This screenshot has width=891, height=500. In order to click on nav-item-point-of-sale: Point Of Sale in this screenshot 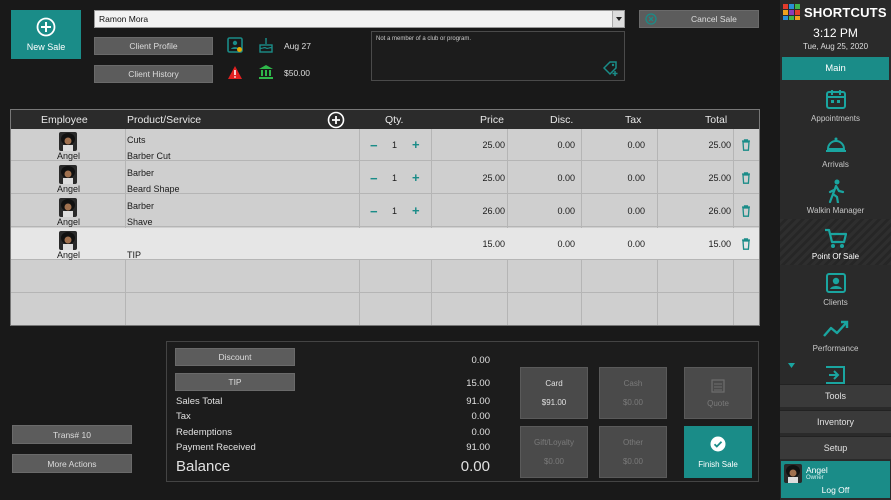, I will do `click(835, 242)`.